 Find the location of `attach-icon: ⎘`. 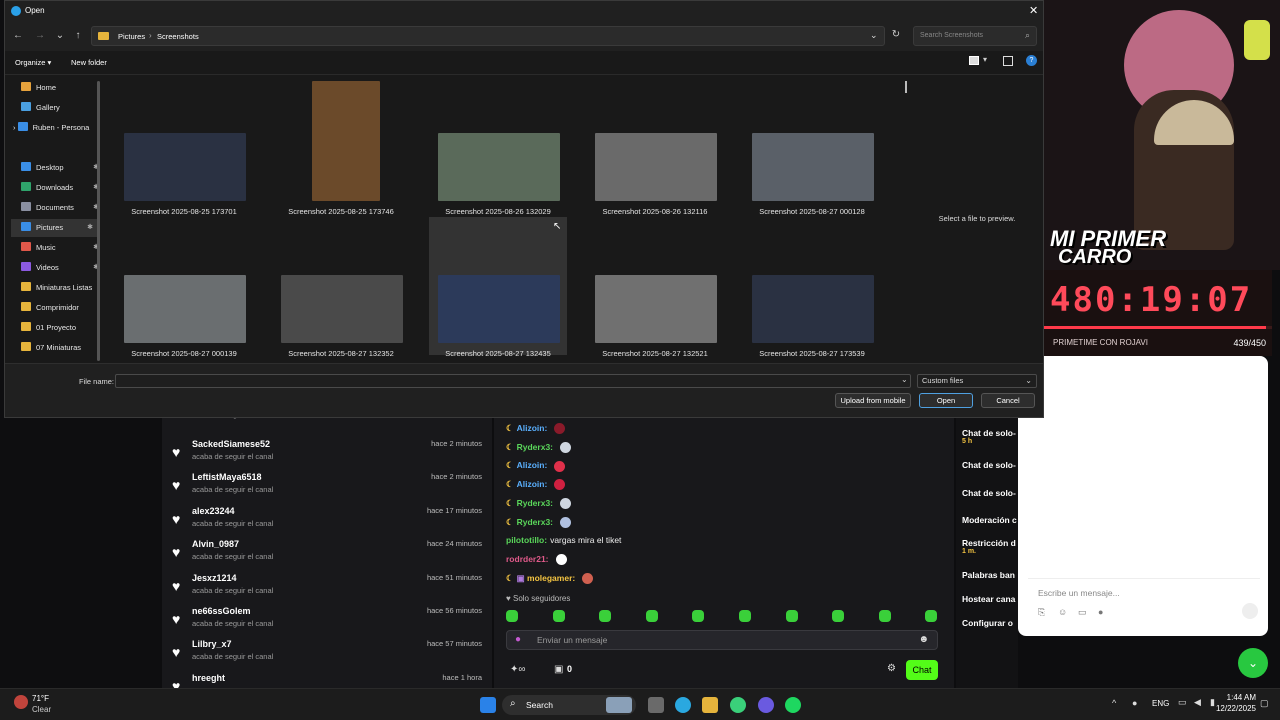

attach-icon: ⎘ is located at coordinates (1041, 612).